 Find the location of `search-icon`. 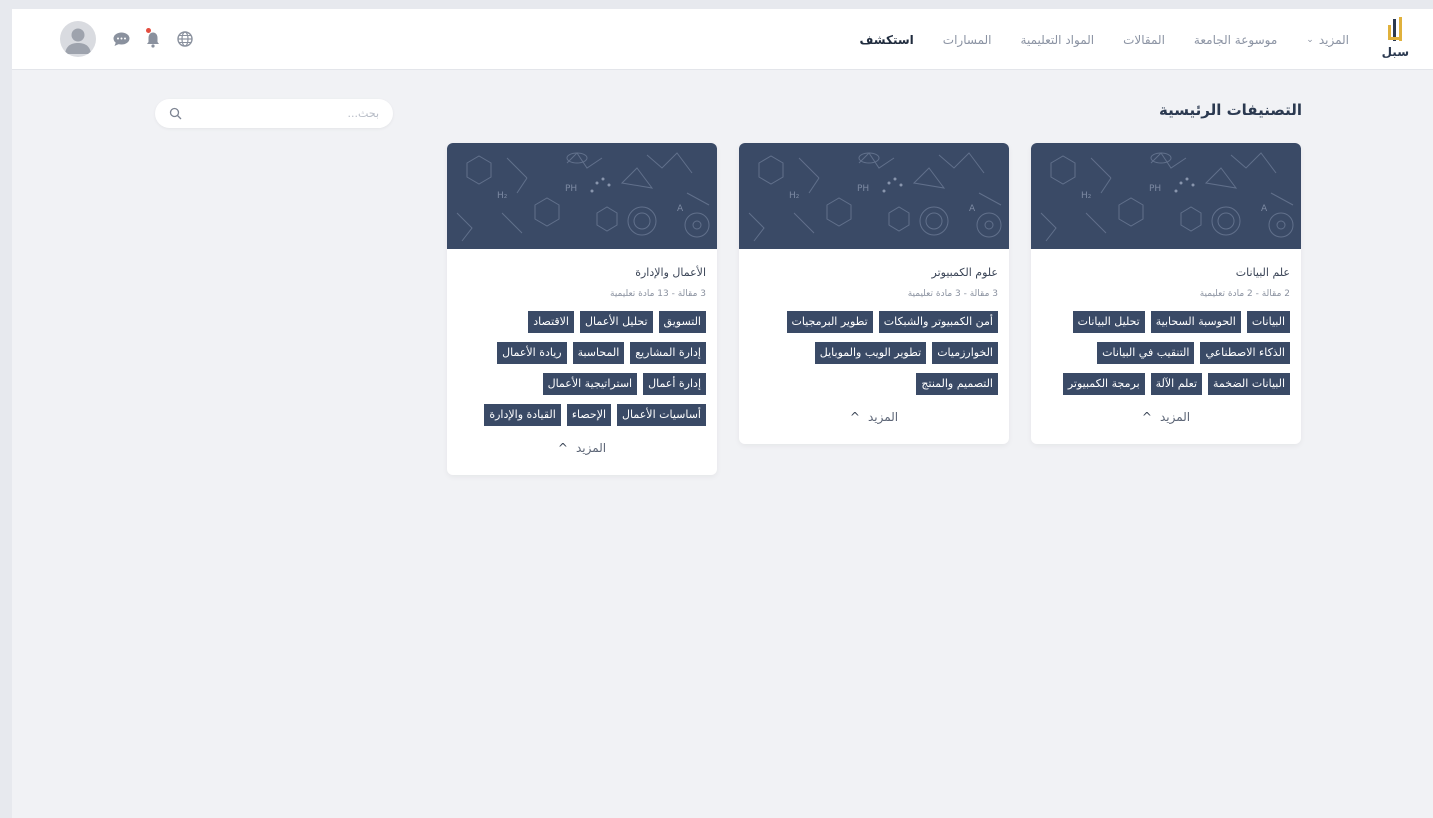

search-icon is located at coordinates (175, 113).